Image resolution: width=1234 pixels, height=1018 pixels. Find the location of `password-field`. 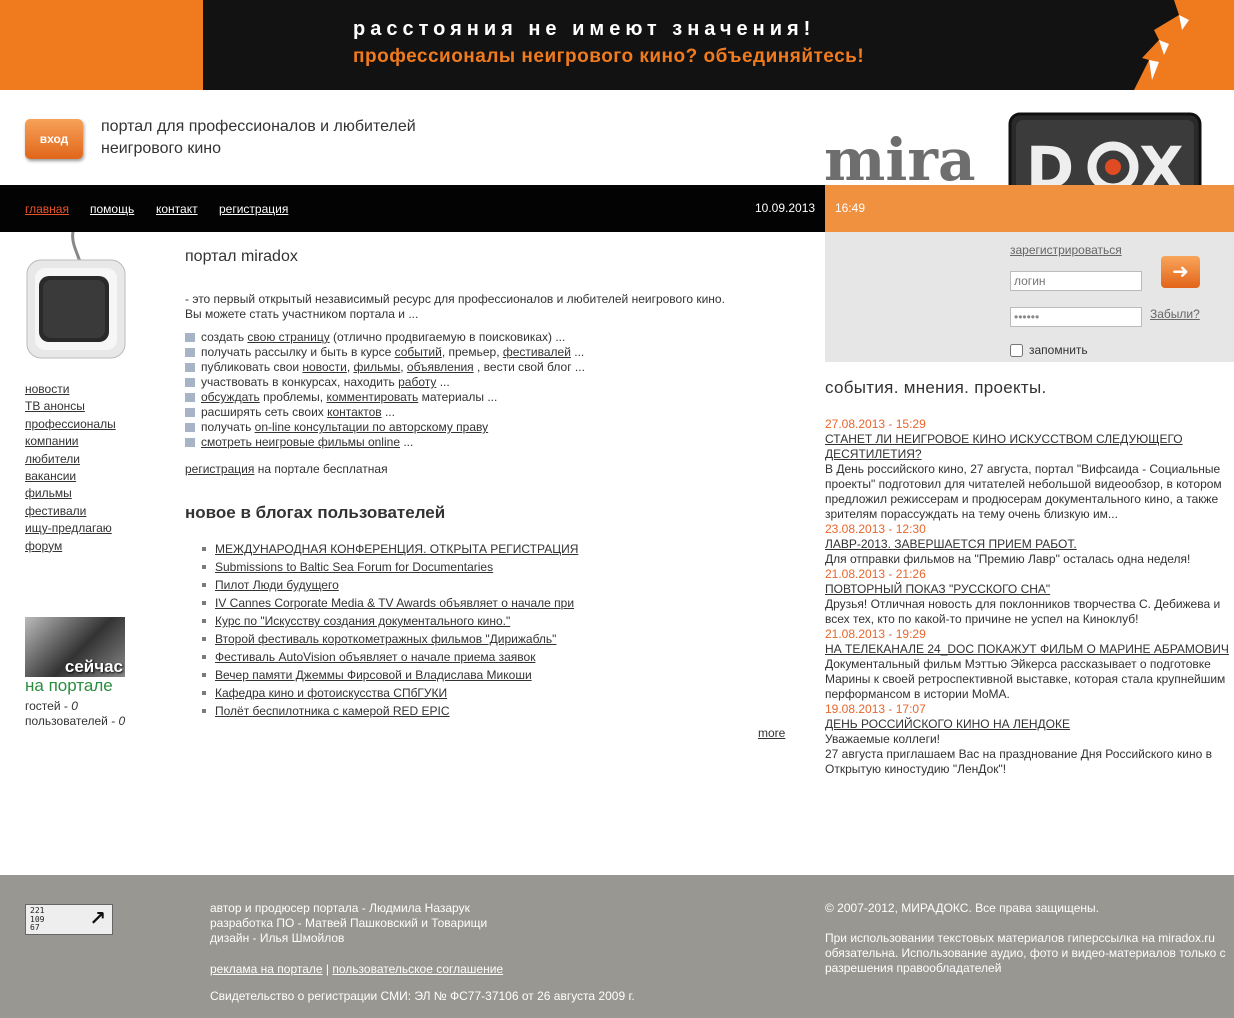

password-field is located at coordinates (1076, 317).